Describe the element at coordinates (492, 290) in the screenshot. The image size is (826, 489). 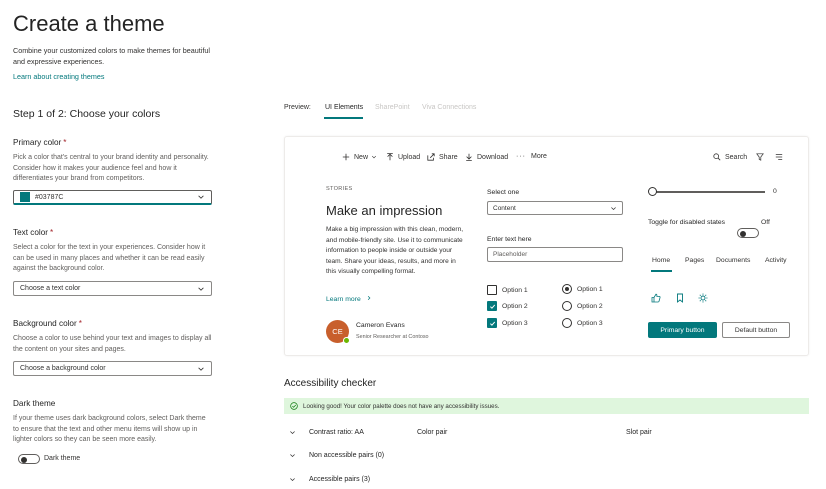
I see `checkbox-box` at that location.